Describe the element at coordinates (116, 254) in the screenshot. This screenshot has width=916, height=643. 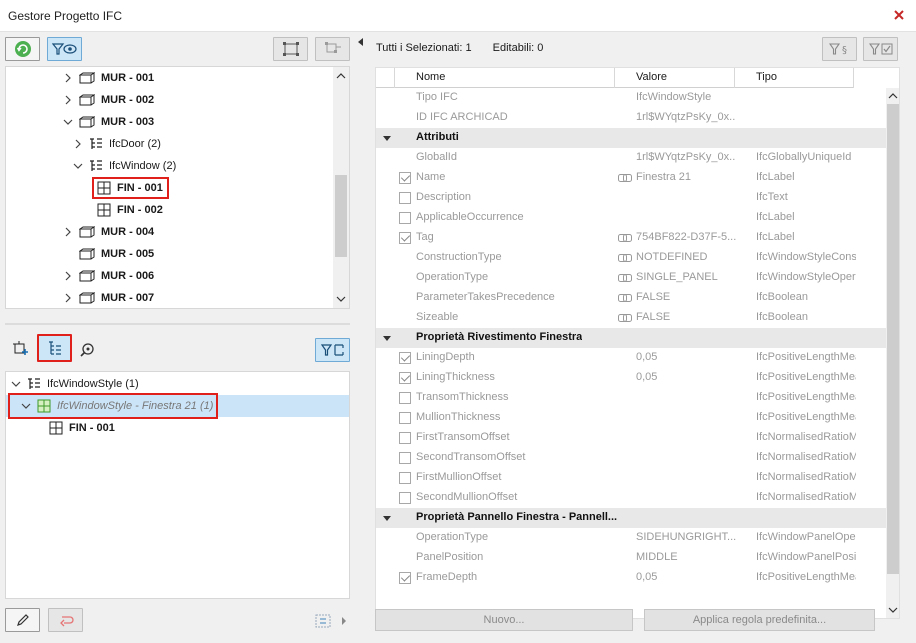
I see `tree-item-mur-005: MUR - 005` at that location.